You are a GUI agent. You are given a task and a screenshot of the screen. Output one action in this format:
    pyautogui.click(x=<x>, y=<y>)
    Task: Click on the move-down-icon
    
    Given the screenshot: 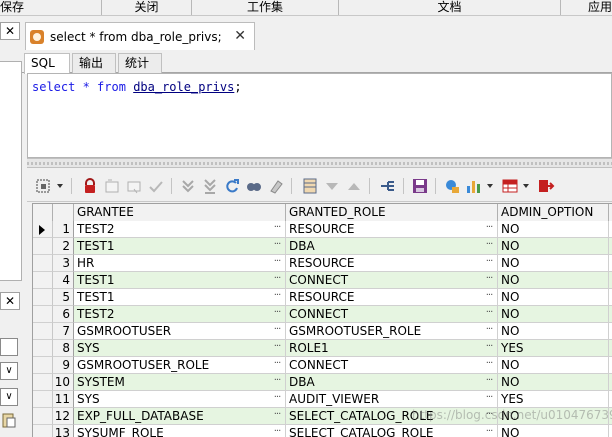 What is the action you would take?
    pyautogui.click(x=188, y=186)
    